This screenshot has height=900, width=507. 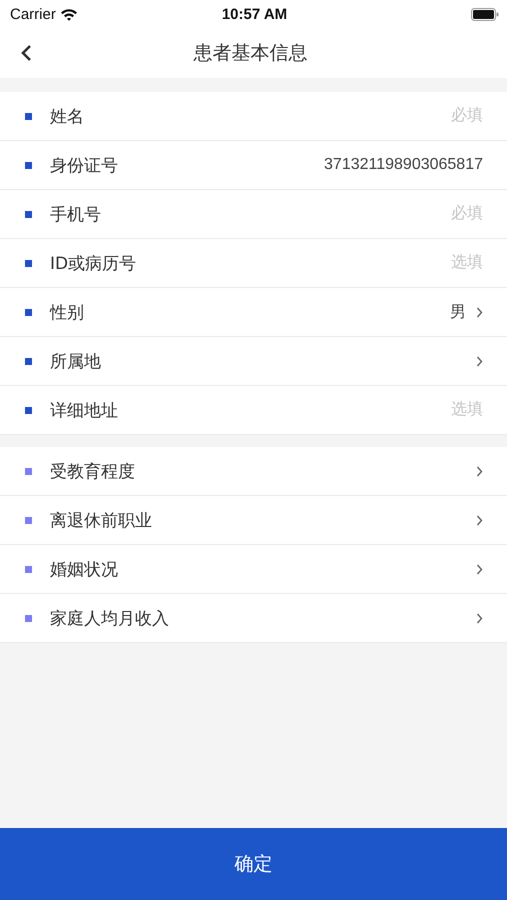 I want to click on confirm-button: 确定, so click(x=253, y=864).